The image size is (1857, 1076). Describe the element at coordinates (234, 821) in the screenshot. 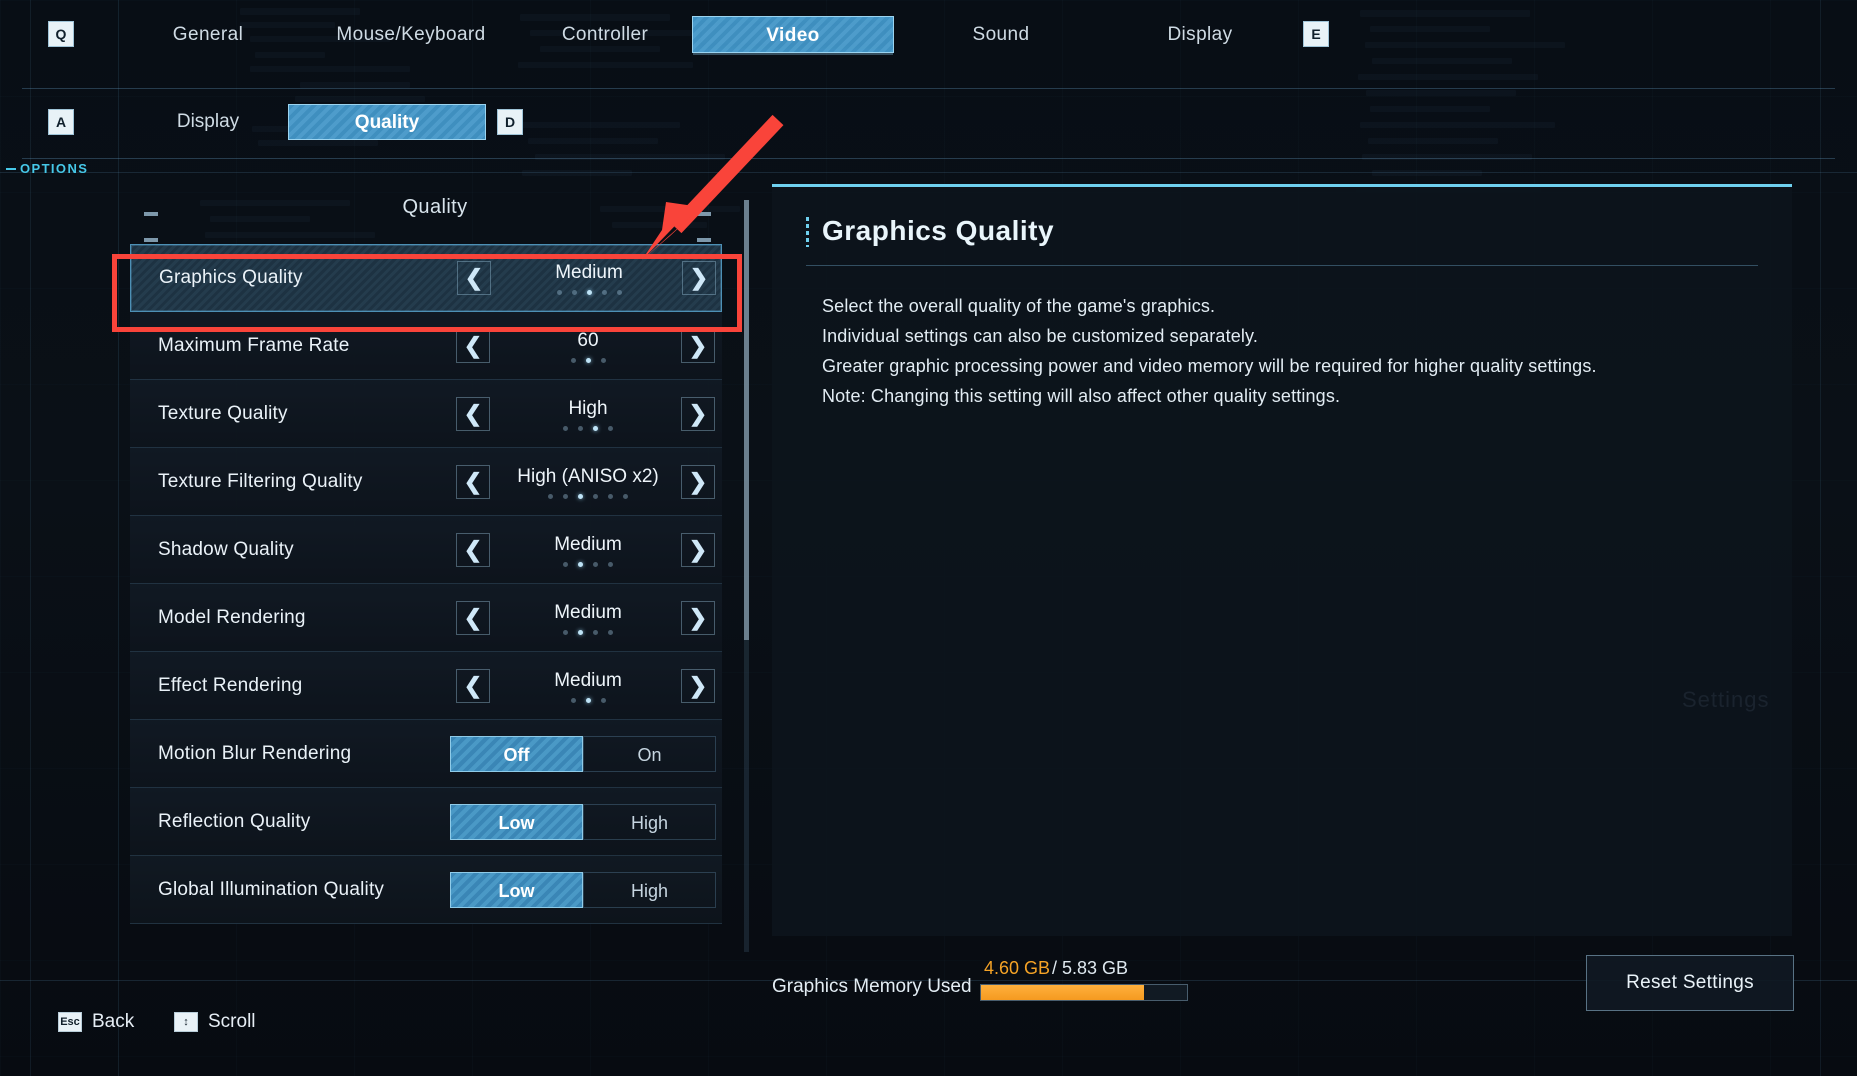

I see `settings-row-label: Reflection Quality` at that location.